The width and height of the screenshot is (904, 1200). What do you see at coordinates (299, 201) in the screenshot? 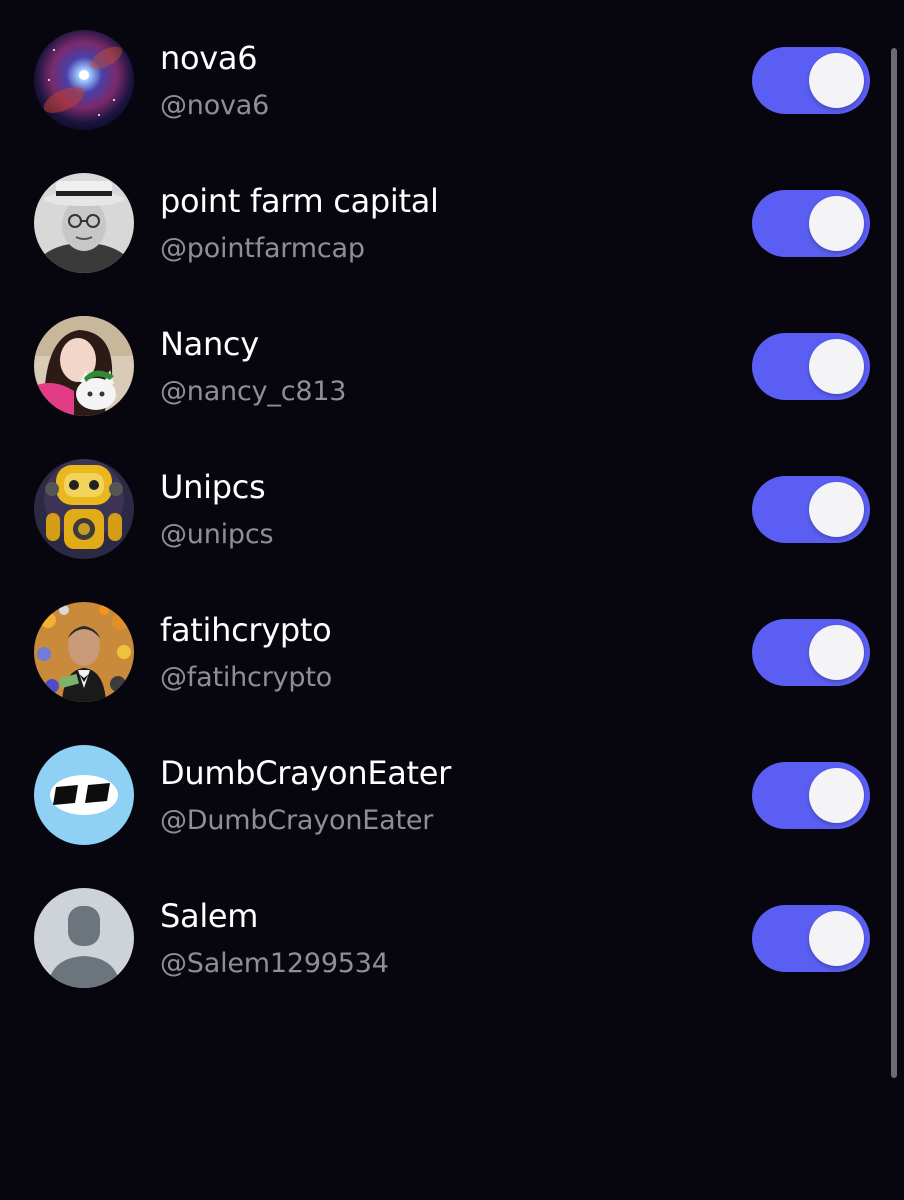
I see `account-name: point farm capital` at bounding box center [299, 201].